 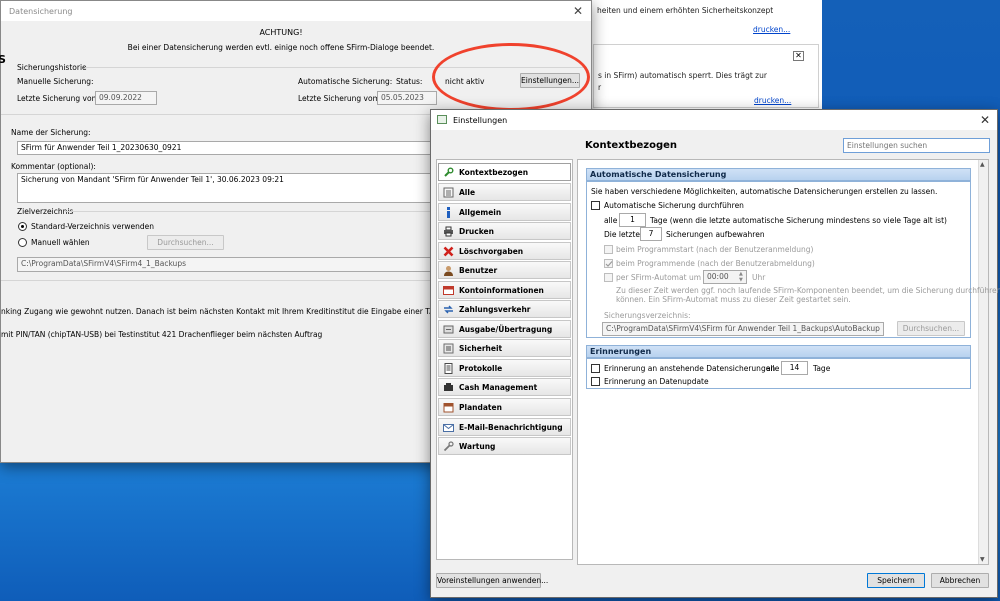 I want to click on verzeichnis-label: Sicherungsverzeichnis:, so click(x=647, y=315).